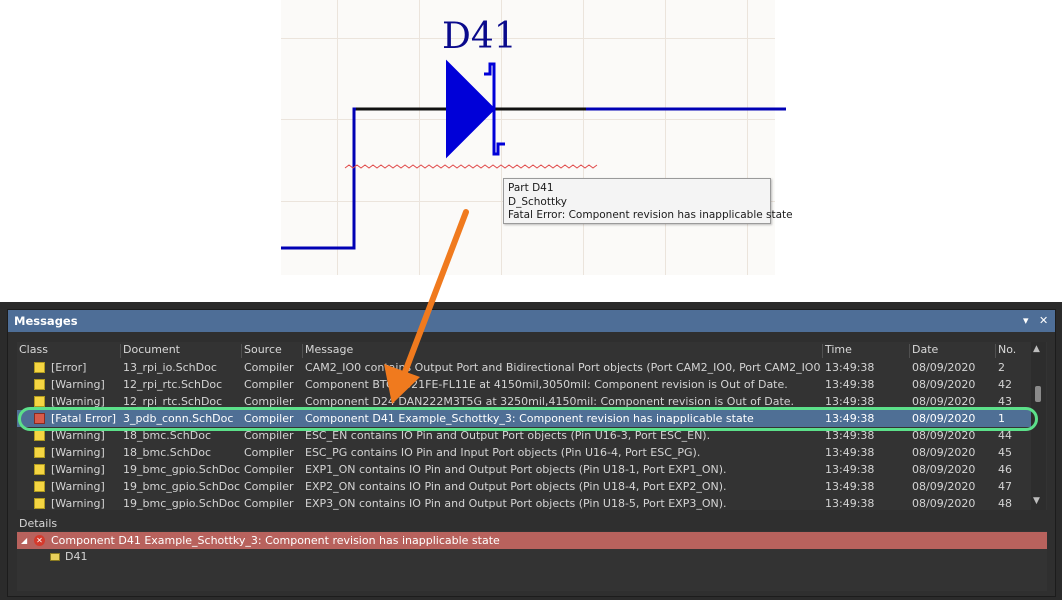 The width and height of the screenshot is (1062, 600). What do you see at coordinates (38, 523) in the screenshot?
I see `details-label: Details` at bounding box center [38, 523].